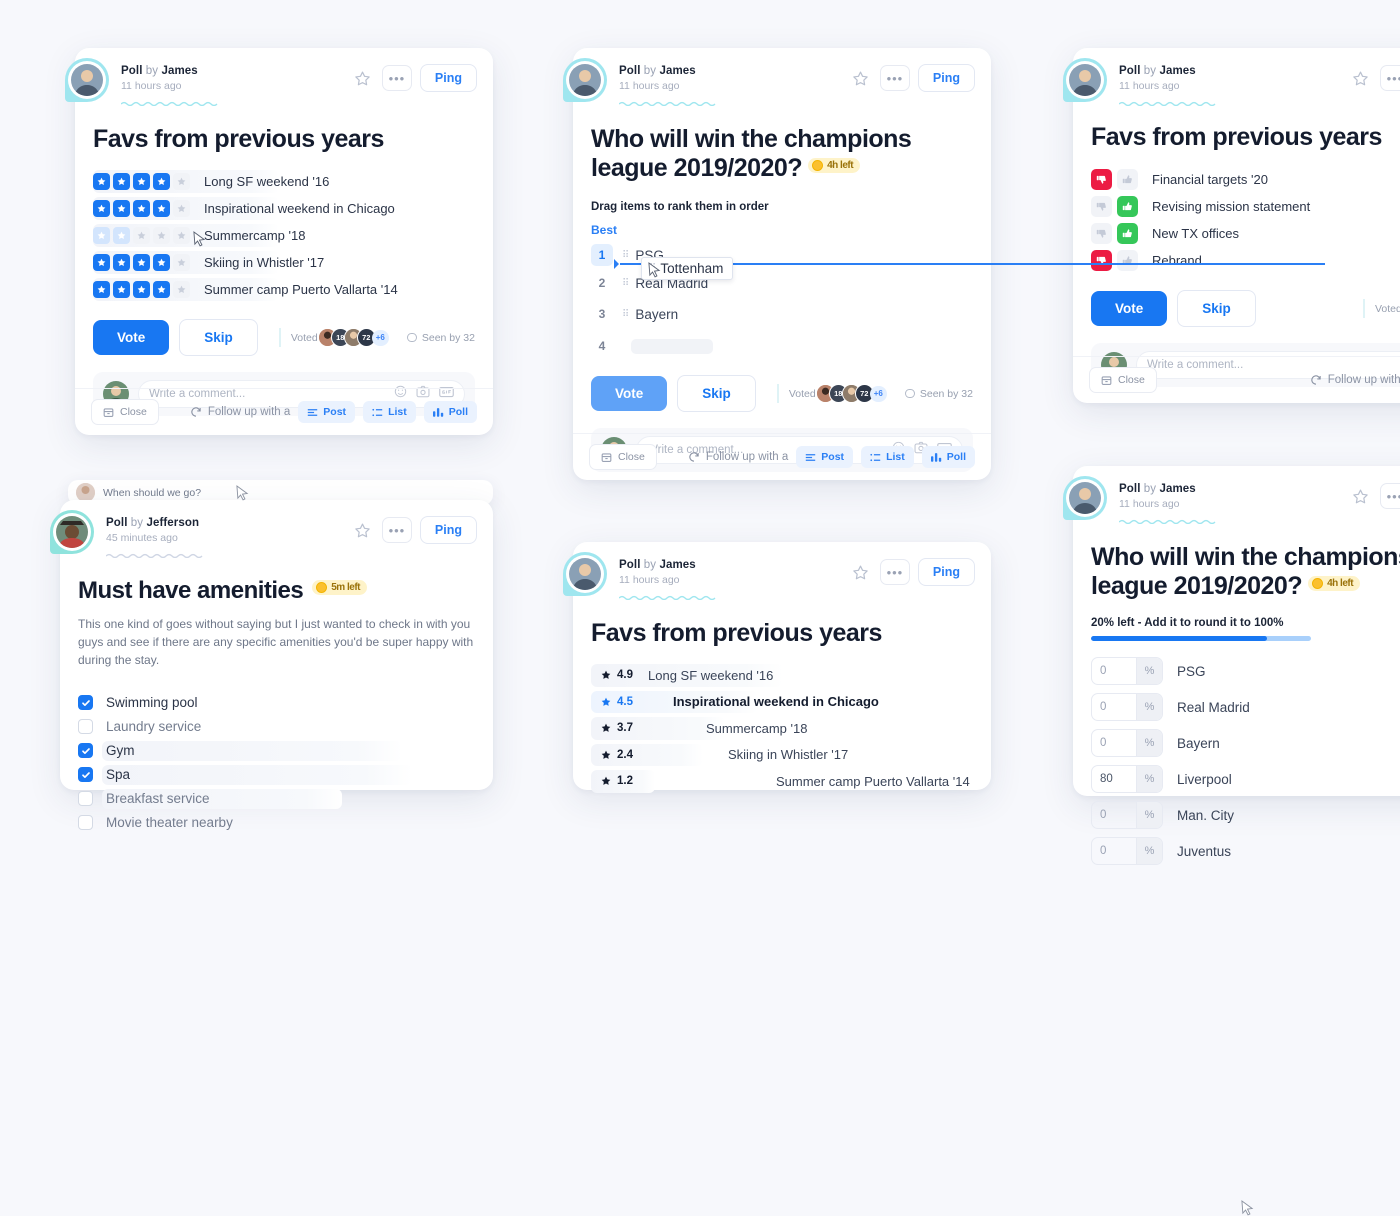 Image resolution: width=1400 pixels, height=1216 pixels. What do you see at coordinates (687, 268) in the screenshot?
I see `dragging-item: ⠿ Tottenham` at bounding box center [687, 268].